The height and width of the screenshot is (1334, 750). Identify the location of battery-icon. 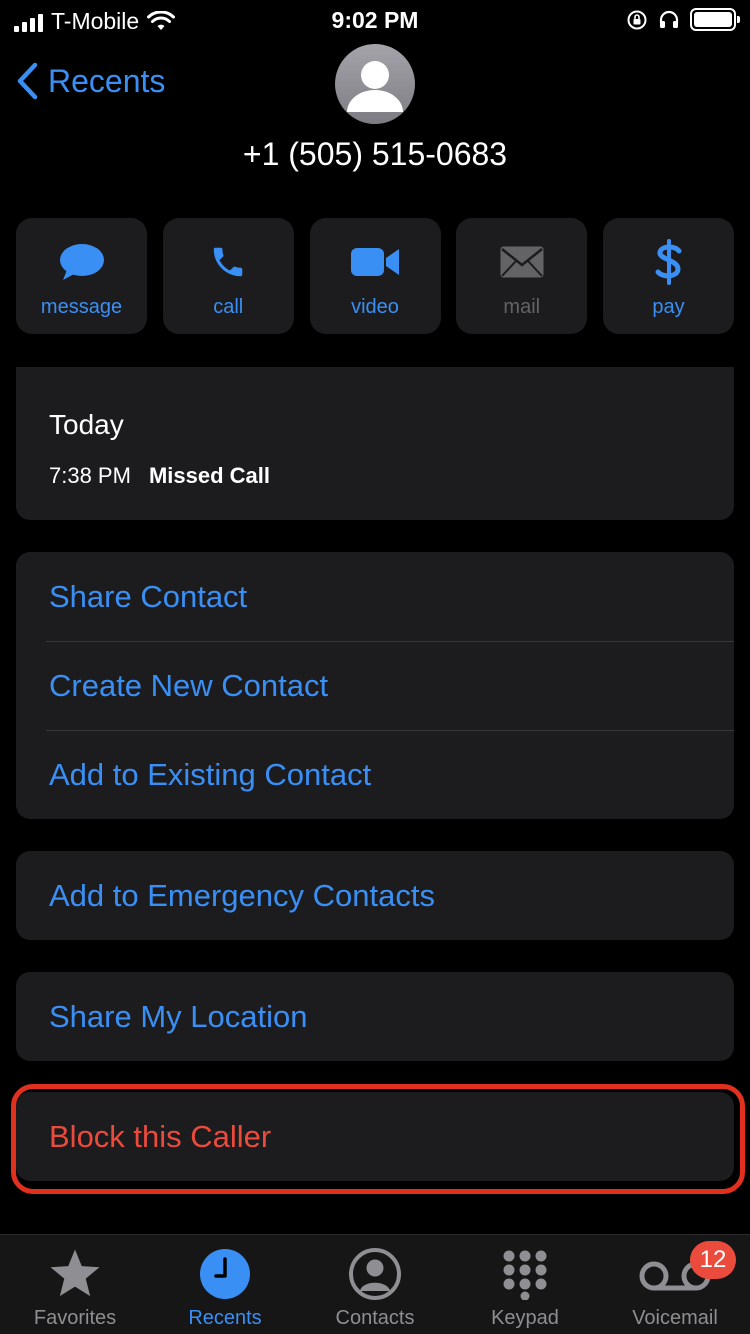
(715, 19).